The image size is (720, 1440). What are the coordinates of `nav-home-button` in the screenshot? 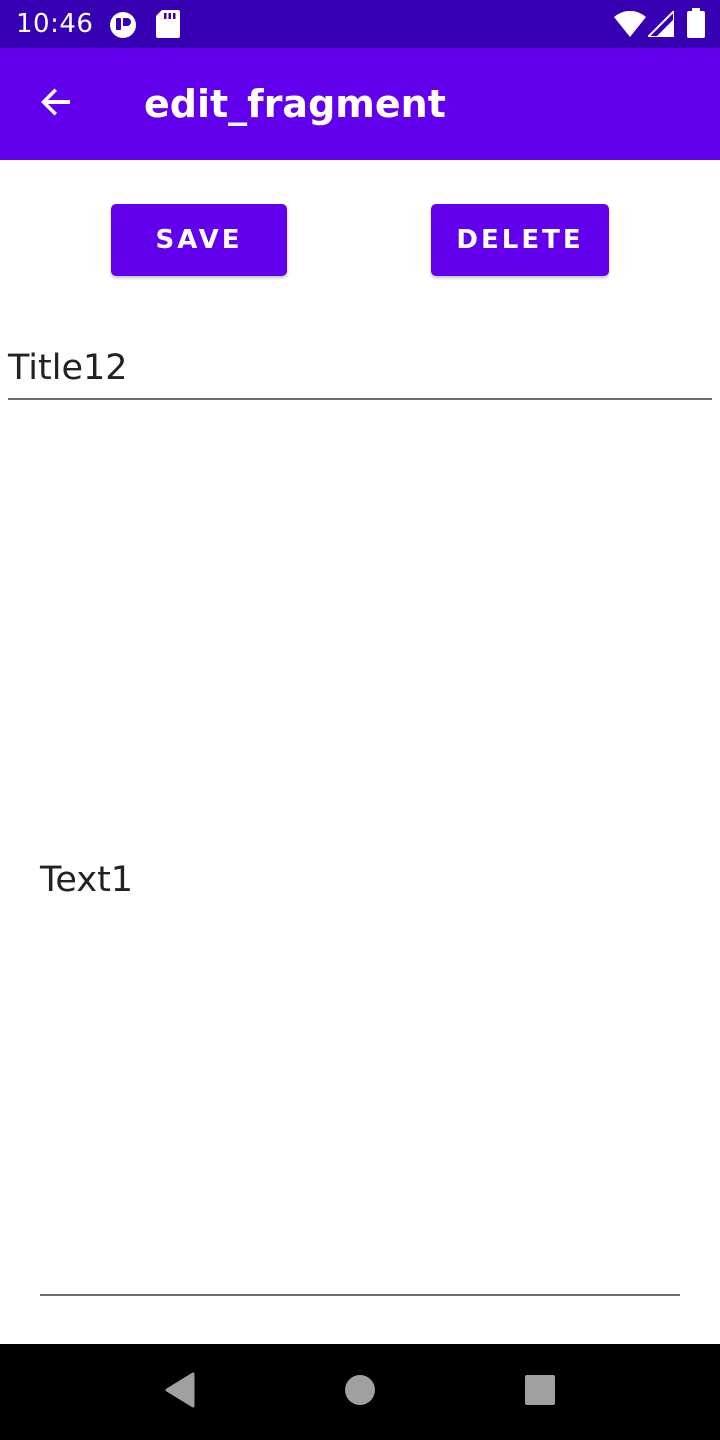 It's located at (360, 1392).